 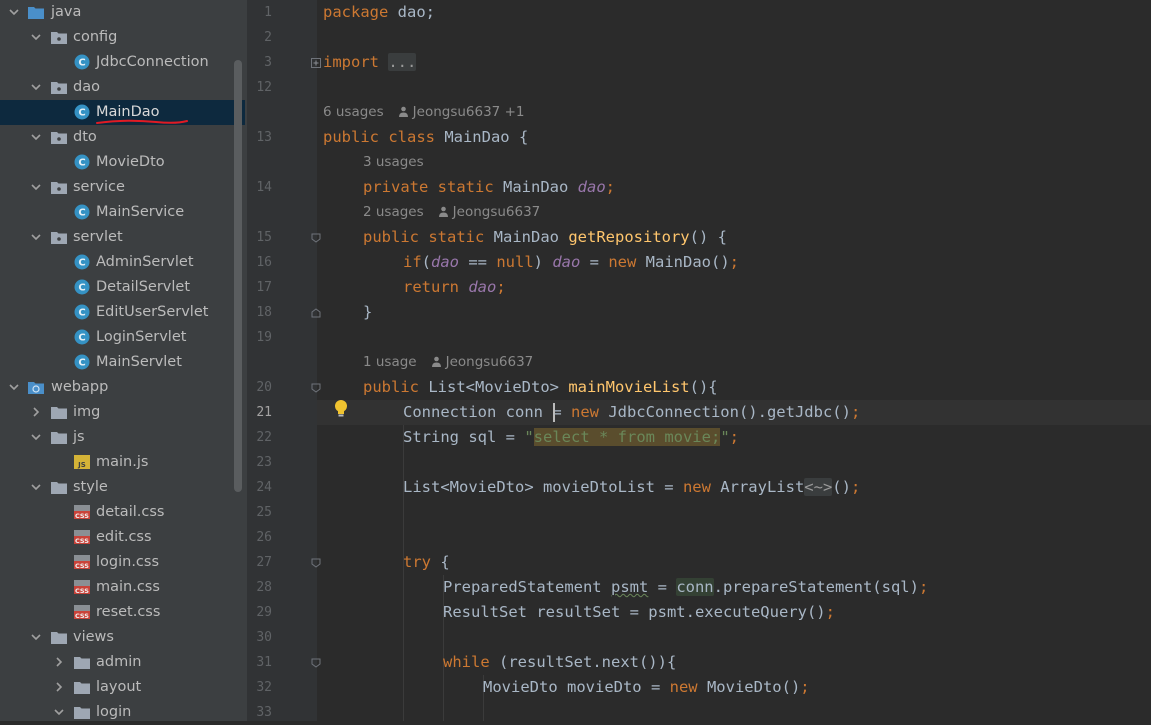 I want to click on line-number: 2, so click(x=268, y=37).